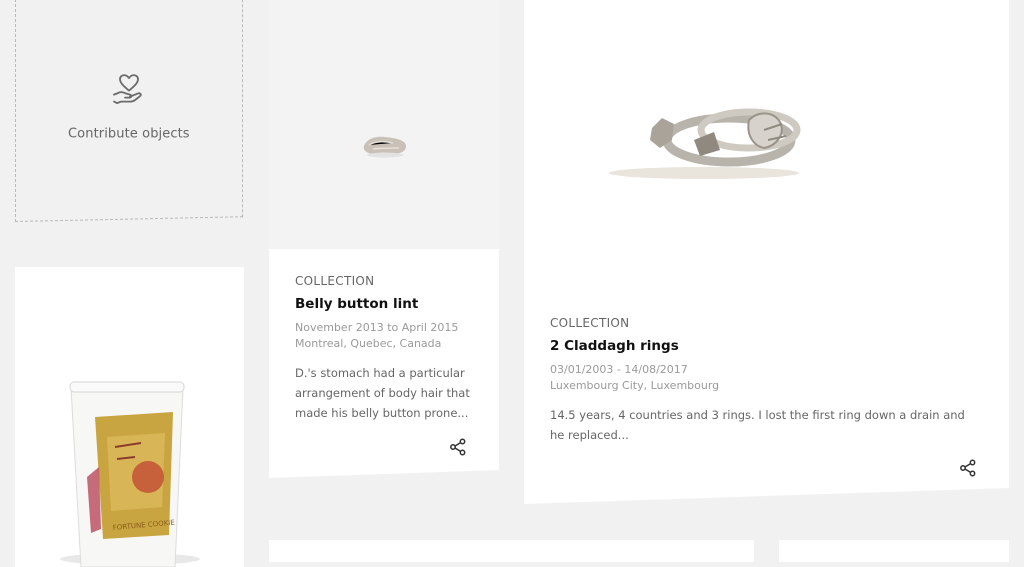 The height and width of the screenshot is (567, 1024). Describe the element at coordinates (385, 304) in the screenshot. I see `card-title: Belly button lint` at that location.